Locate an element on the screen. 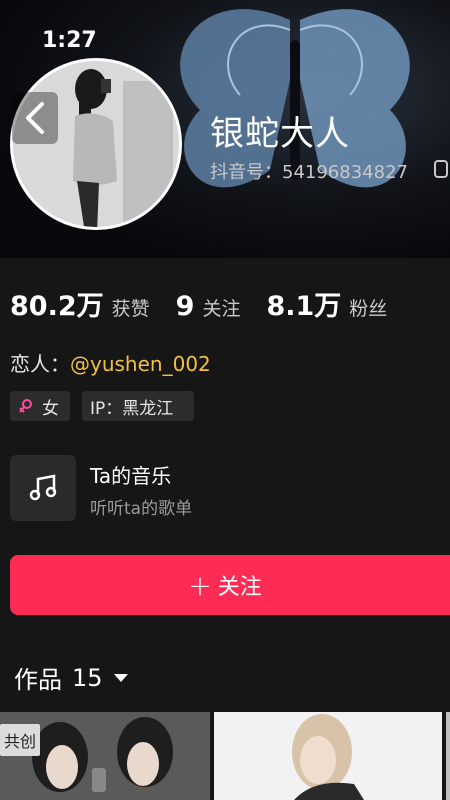 The width and height of the screenshot is (450, 800). music-subtitle: 听听ta的歌单 is located at coordinates (141, 509).